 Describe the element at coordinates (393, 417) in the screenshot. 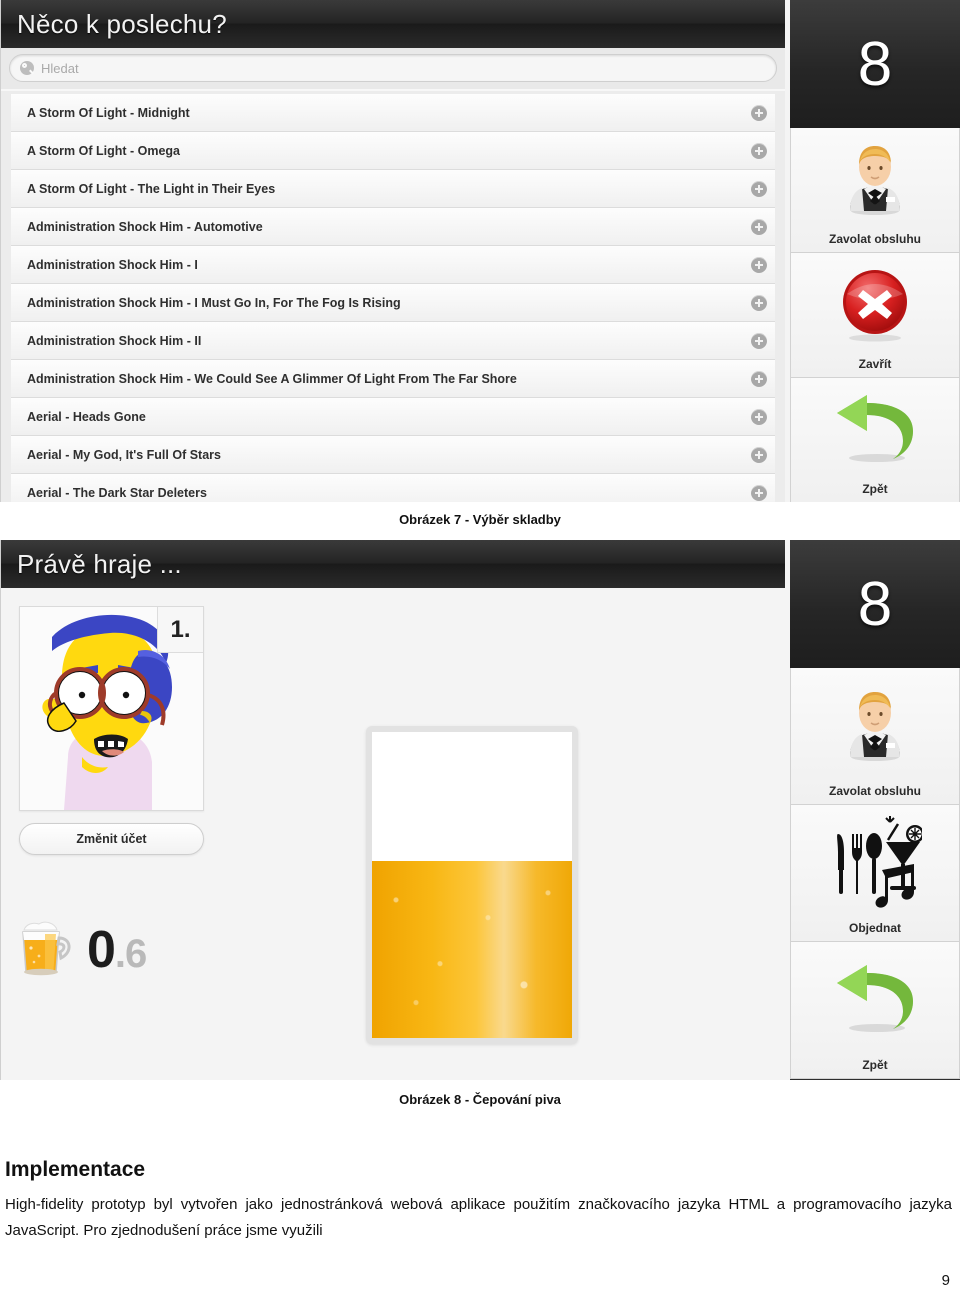

I see `list-item: Aerial - Heads Gone` at that location.